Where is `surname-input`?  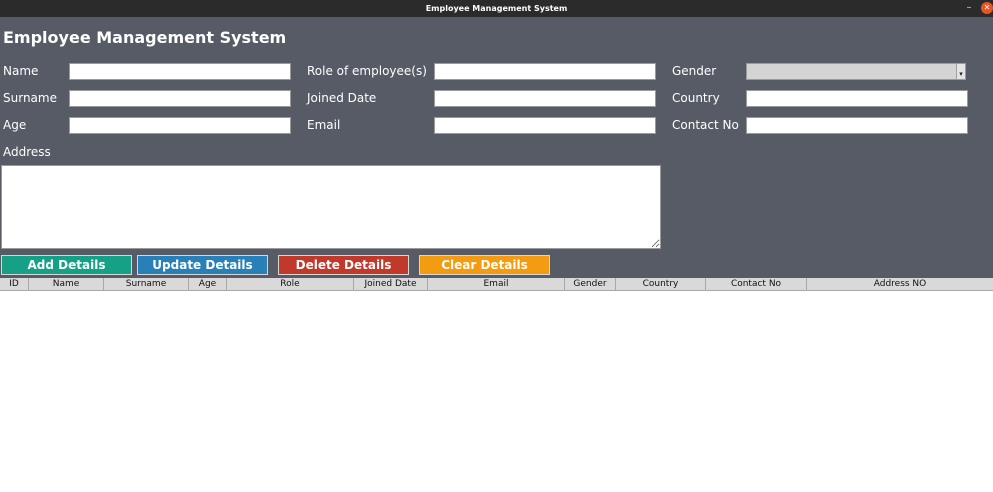
surname-input is located at coordinates (180, 98).